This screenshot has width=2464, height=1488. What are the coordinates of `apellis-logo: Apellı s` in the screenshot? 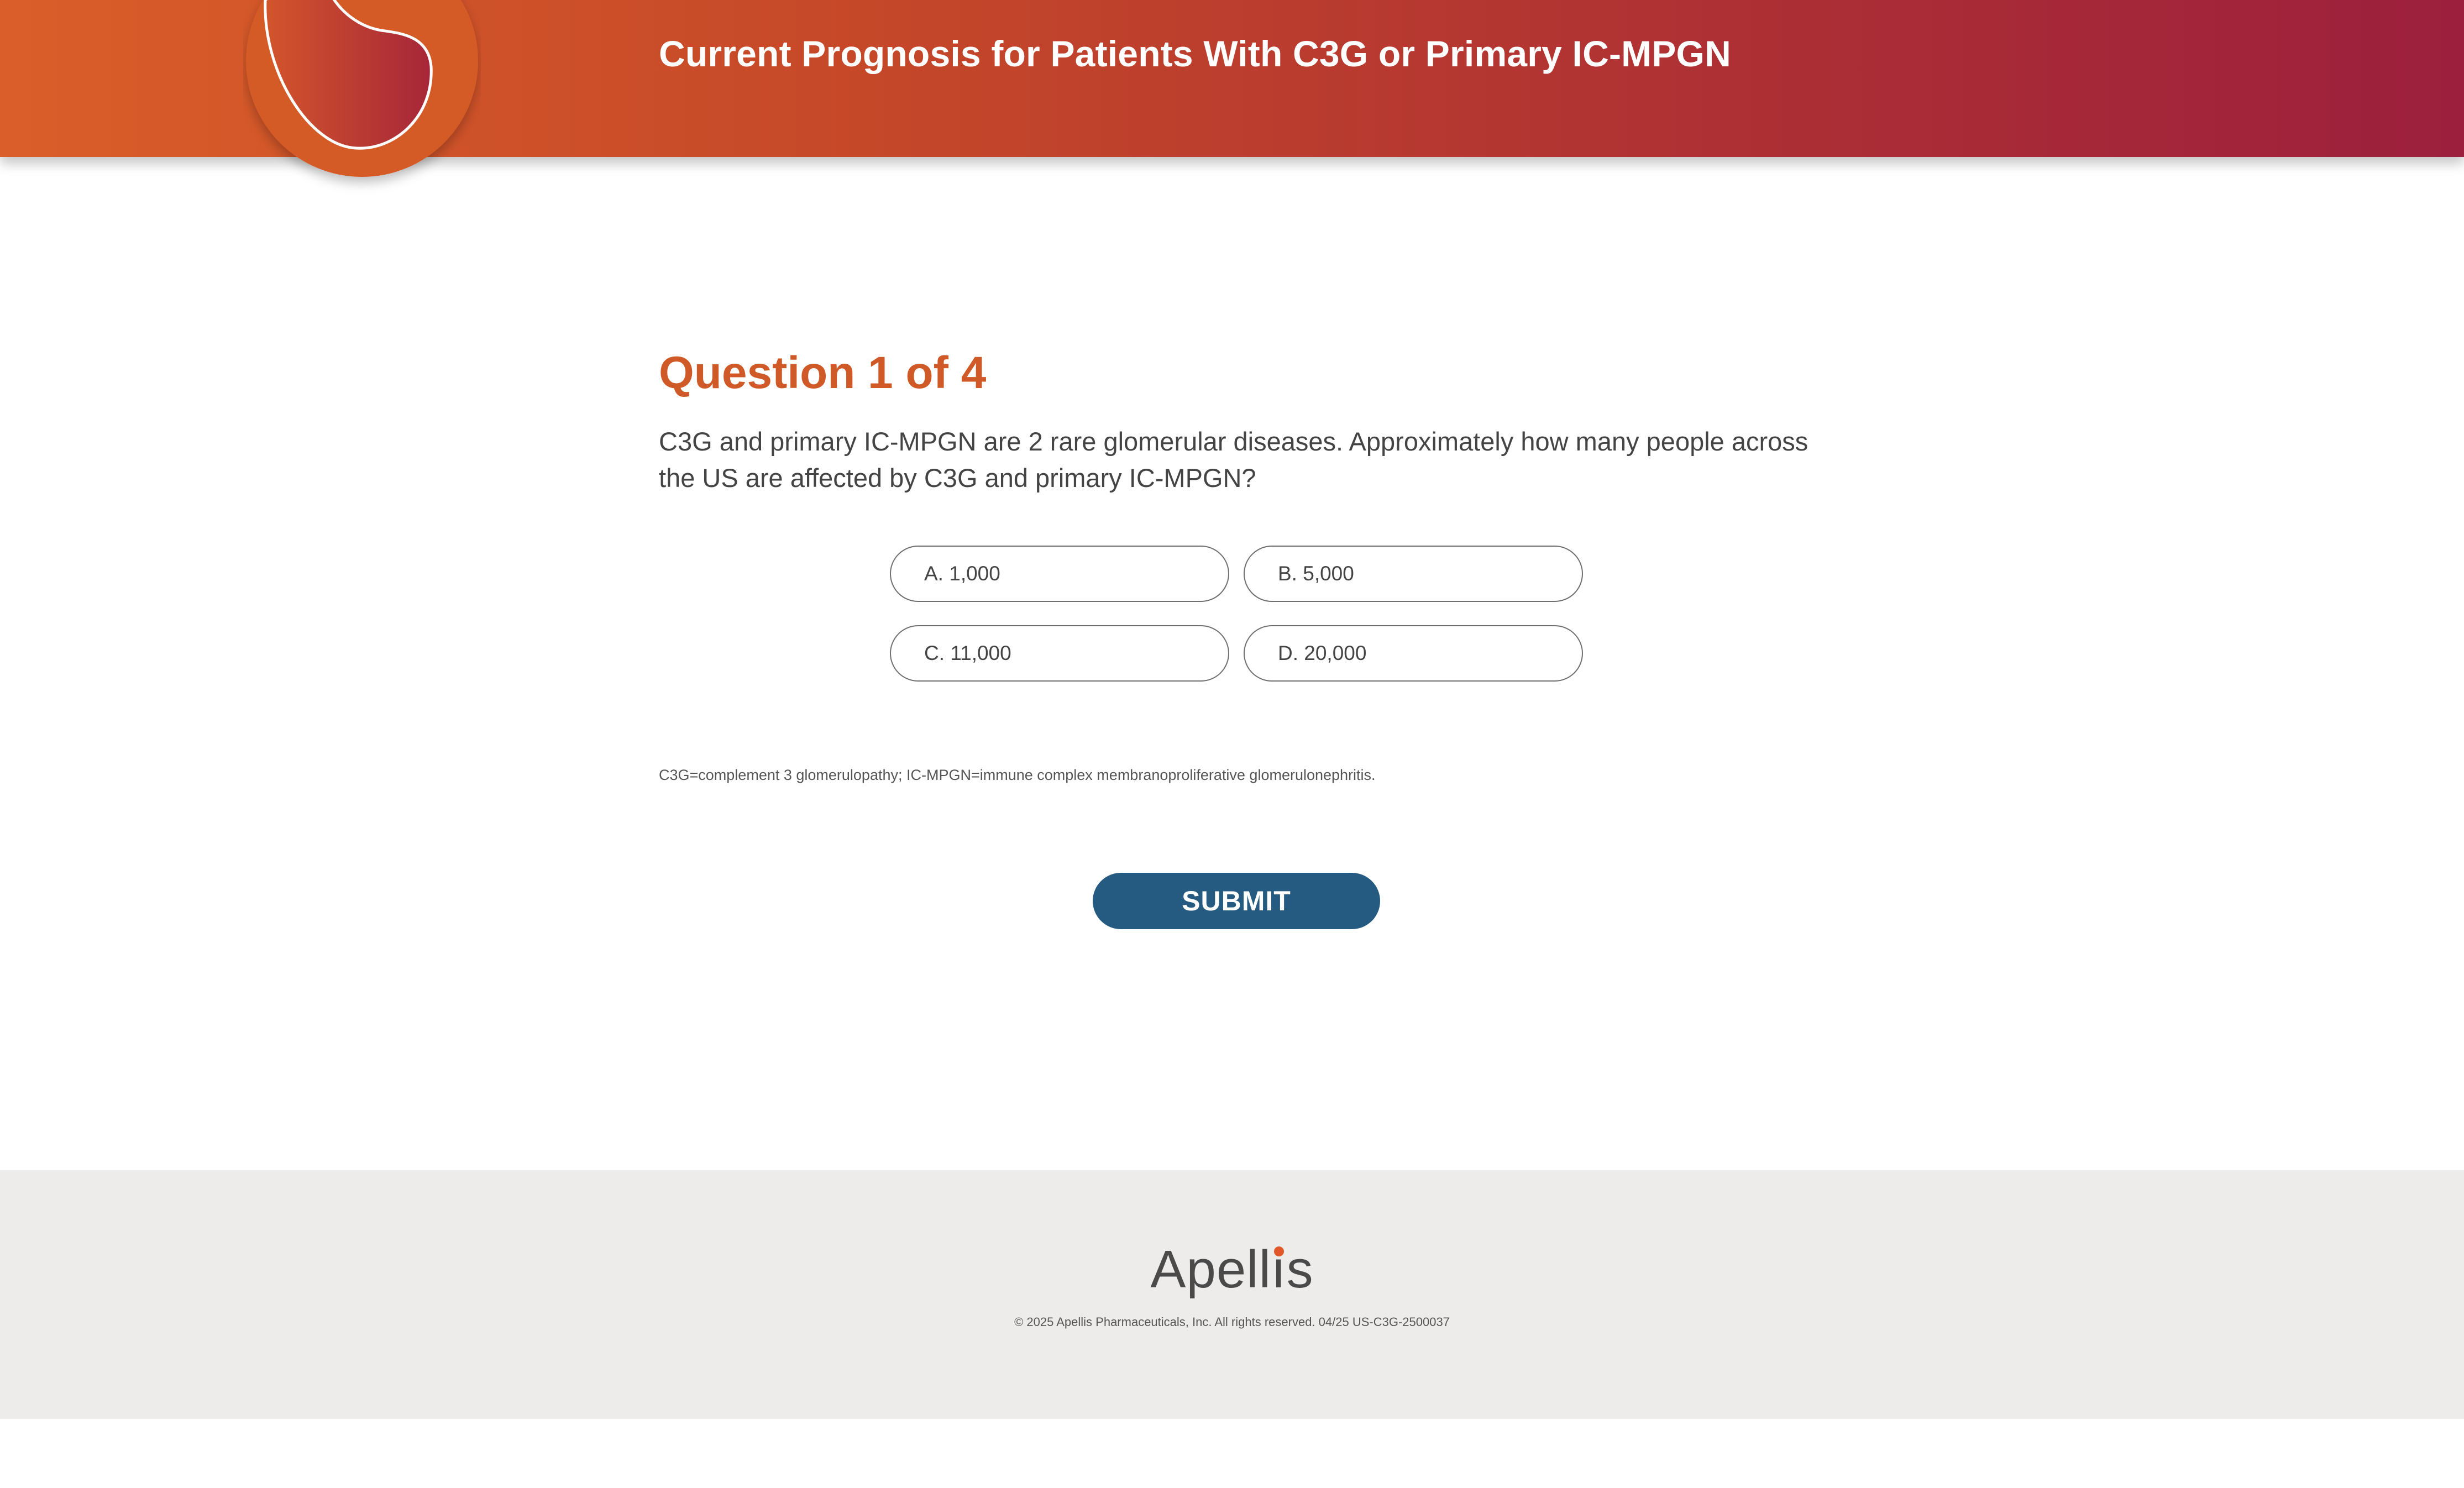 It's located at (1232, 1270).